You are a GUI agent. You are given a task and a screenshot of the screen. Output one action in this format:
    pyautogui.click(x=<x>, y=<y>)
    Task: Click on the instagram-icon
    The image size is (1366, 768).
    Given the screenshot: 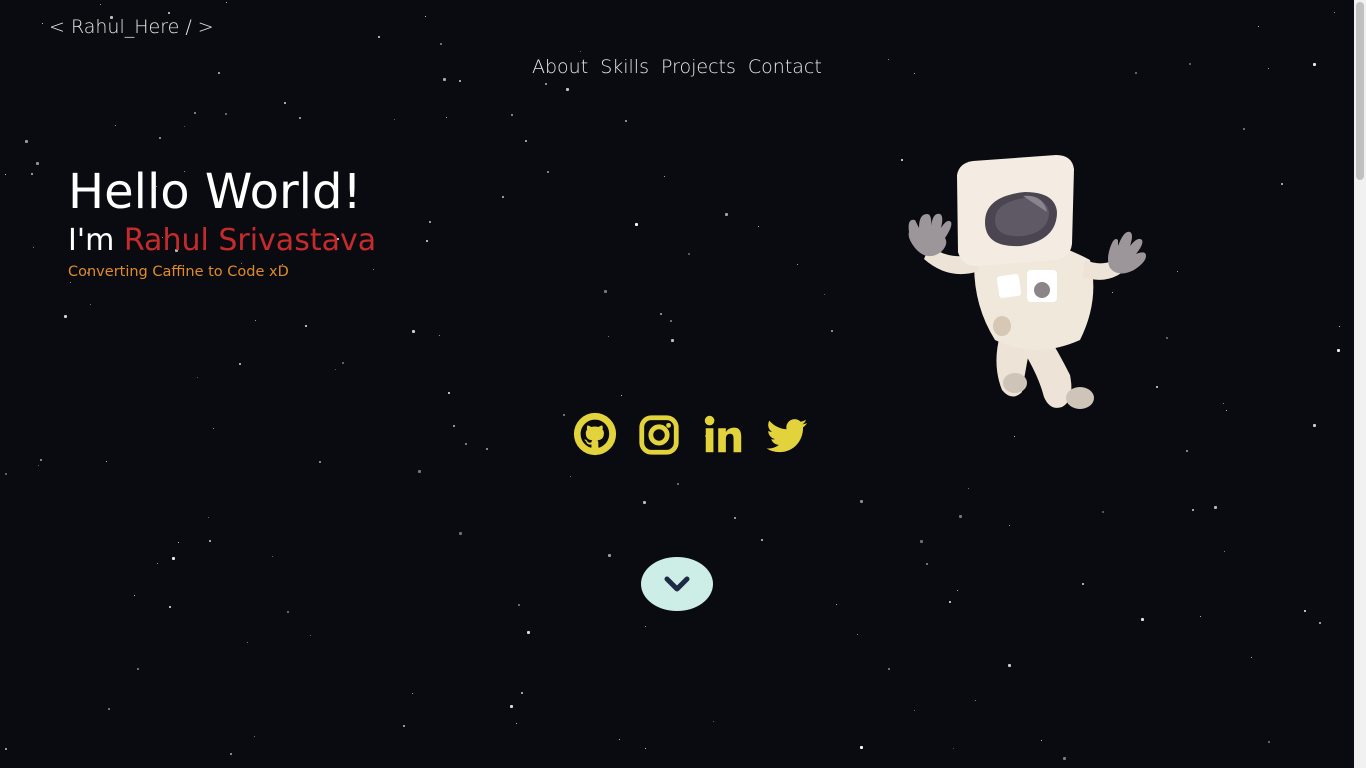 What is the action you would take?
    pyautogui.click(x=659, y=435)
    